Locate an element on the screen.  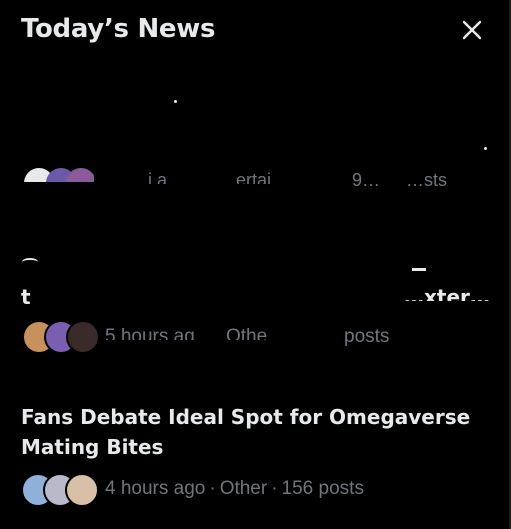
story-post-count: 156 posts is located at coordinates (322, 488).